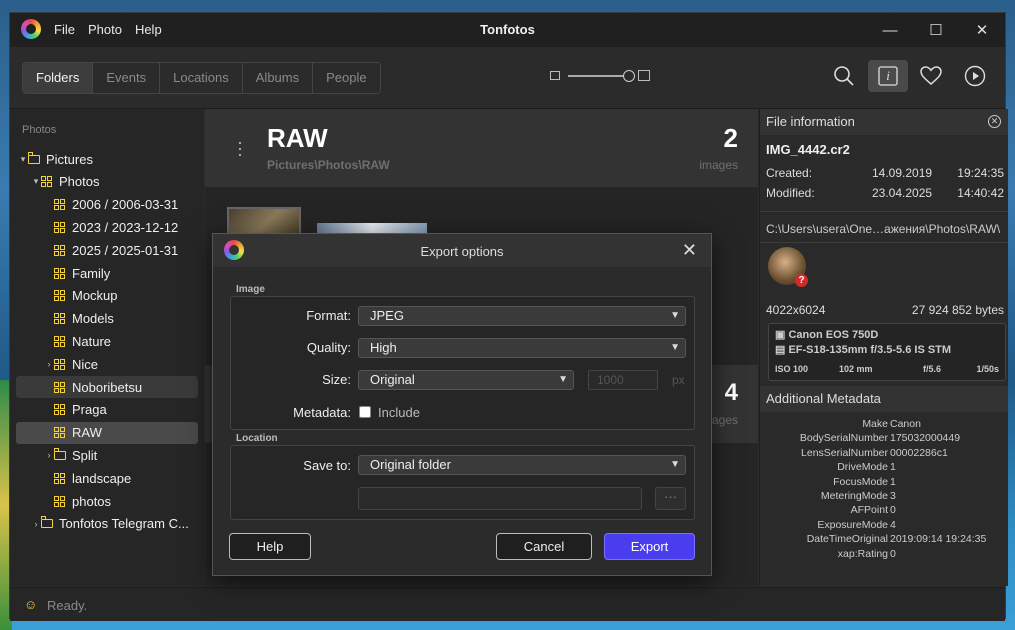 The width and height of the screenshot is (1015, 630). What do you see at coordinates (522, 348) in the screenshot?
I see `quality-select: High ▼` at bounding box center [522, 348].